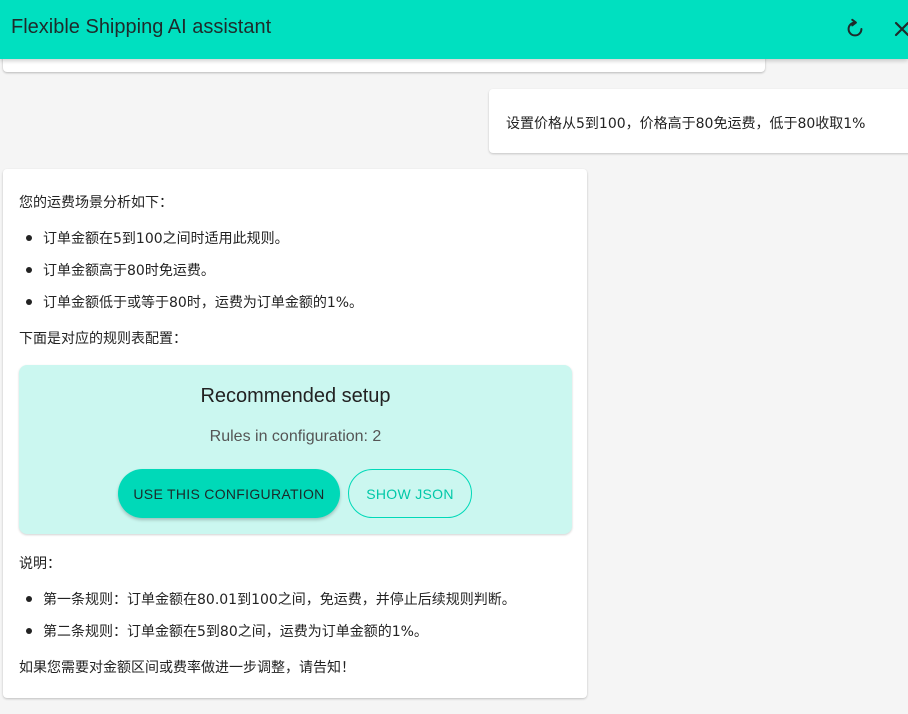 This screenshot has width=908, height=714. What do you see at coordinates (129, 271) in the screenshot?
I see `analysis-item: 订单金额高于80时免运费。` at bounding box center [129, 271].